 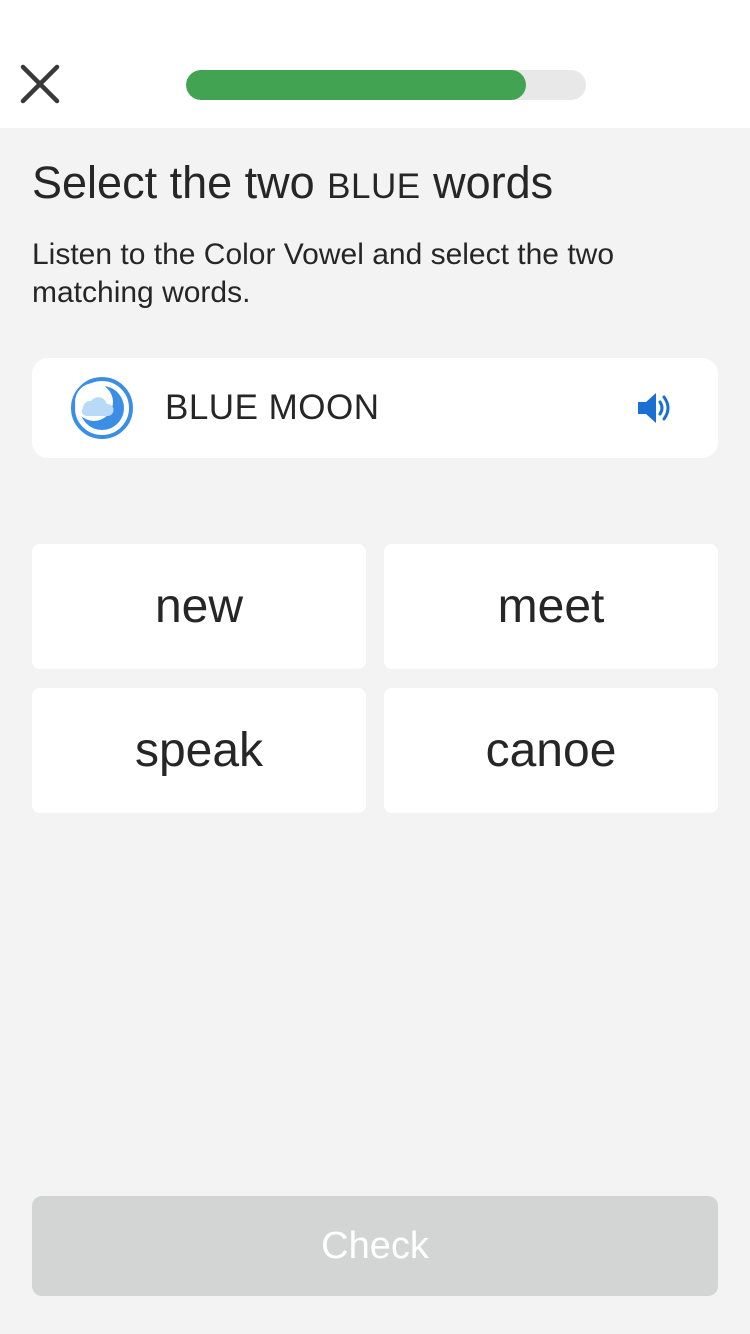 What do you see at coordinates (551, 750) in the screenshot?
I see `word-option-canoe: canoe` at bounding box center [551, 750].